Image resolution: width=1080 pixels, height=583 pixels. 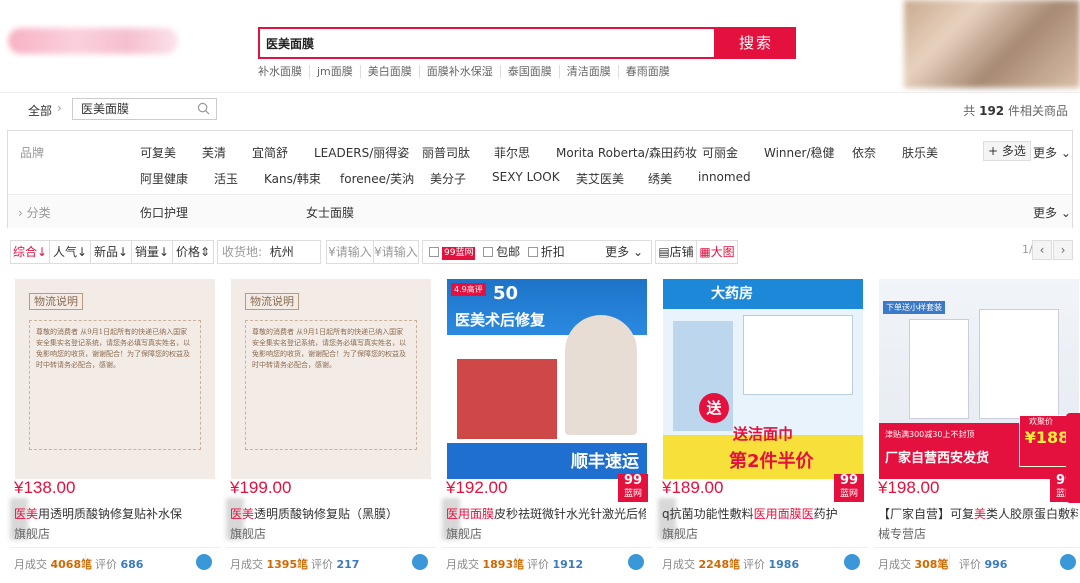 What do you see at coordinates (164, 178) in the screenshot?
I see `brand-option: 阿里健康` at bounding box center [164, 178].